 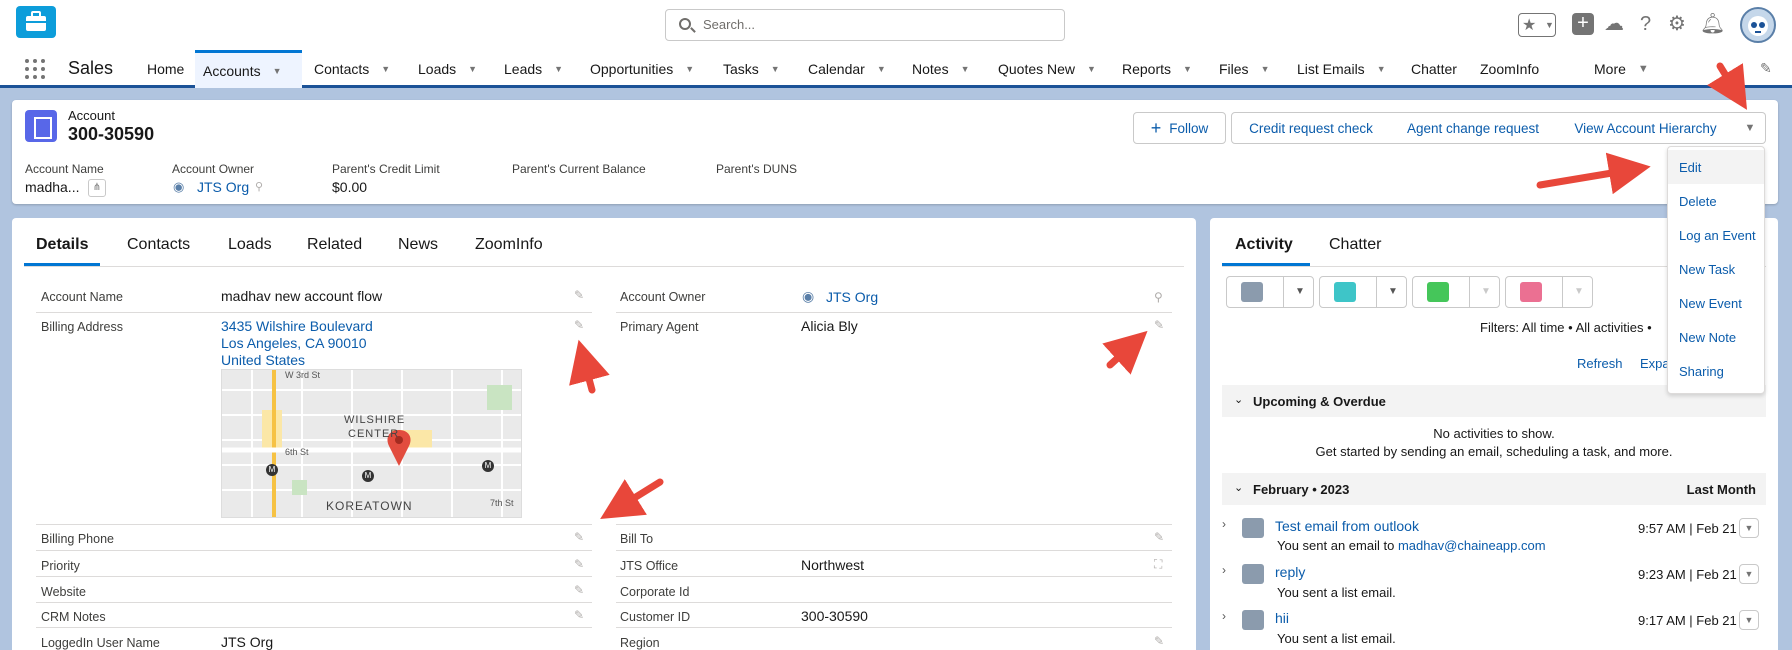 I want to click on menu-item-delete: Delete, so click(x=1698, y=201).